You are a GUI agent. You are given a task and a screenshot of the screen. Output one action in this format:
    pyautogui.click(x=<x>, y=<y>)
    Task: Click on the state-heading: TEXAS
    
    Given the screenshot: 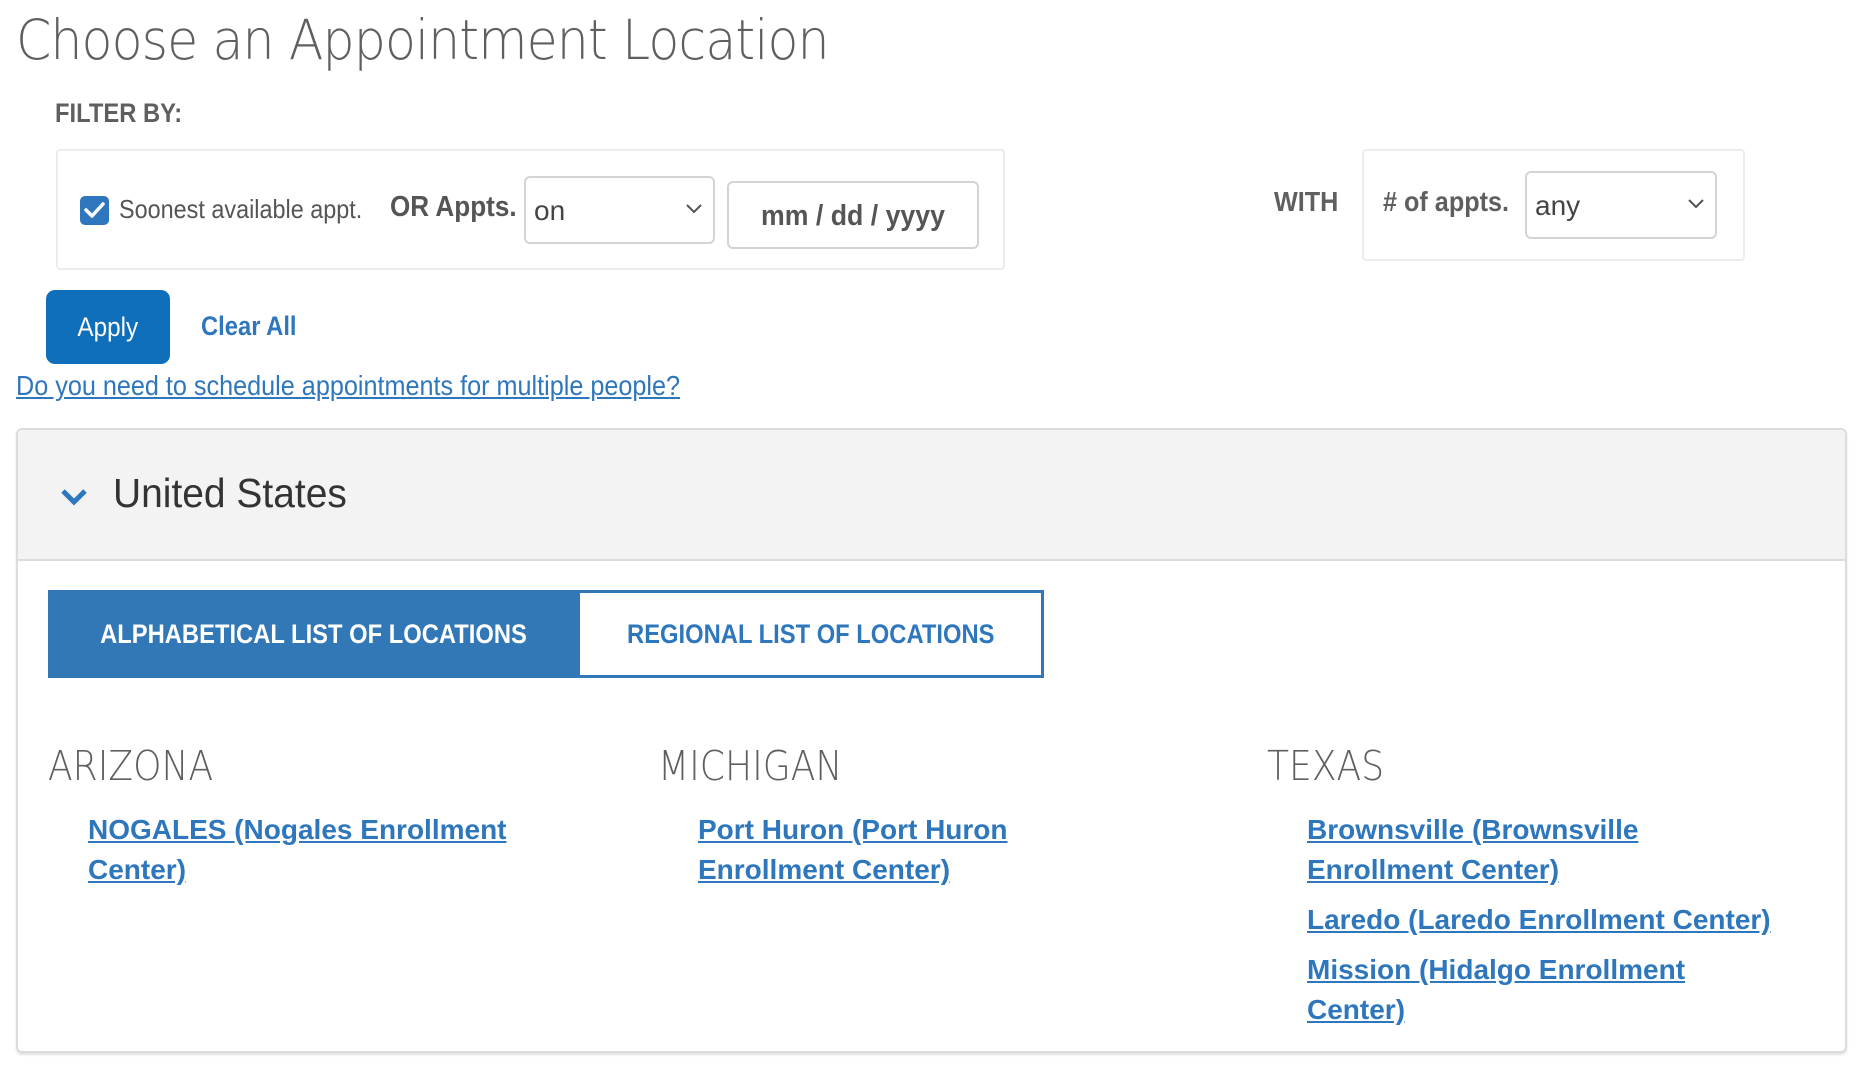 What is the action you would take?
    pyautogui.click(x=1326, y=766)
    